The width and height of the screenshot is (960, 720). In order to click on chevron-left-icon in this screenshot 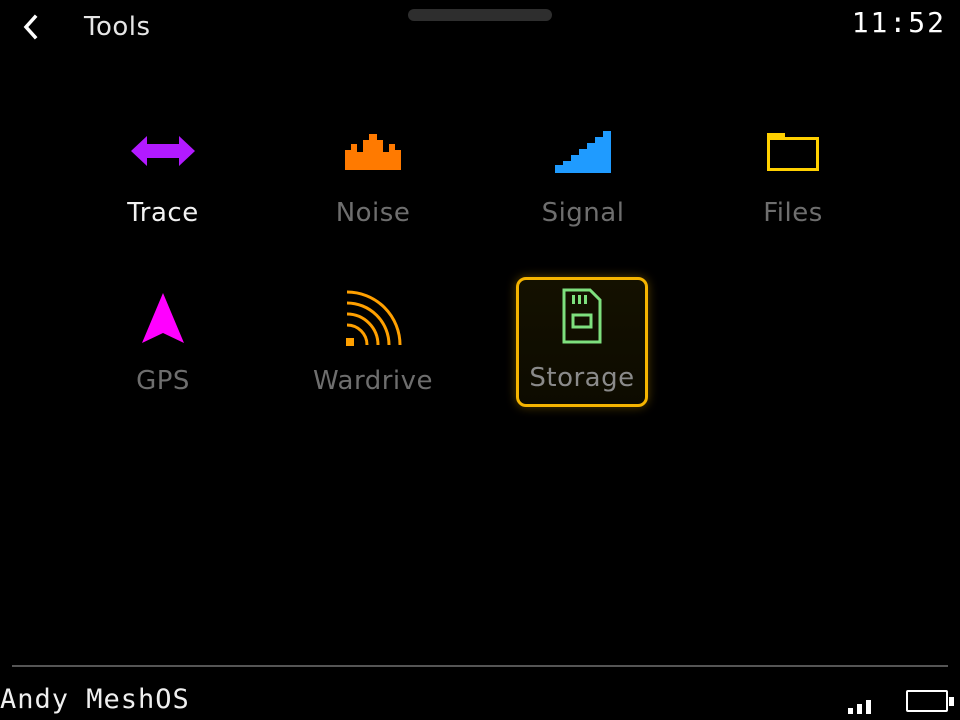, I will do `click(30, 27)`.